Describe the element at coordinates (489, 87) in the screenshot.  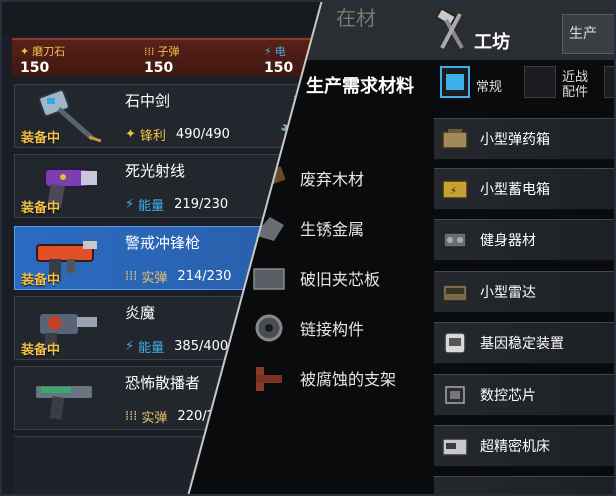
I see `tab-general-label: 常规` at that location.